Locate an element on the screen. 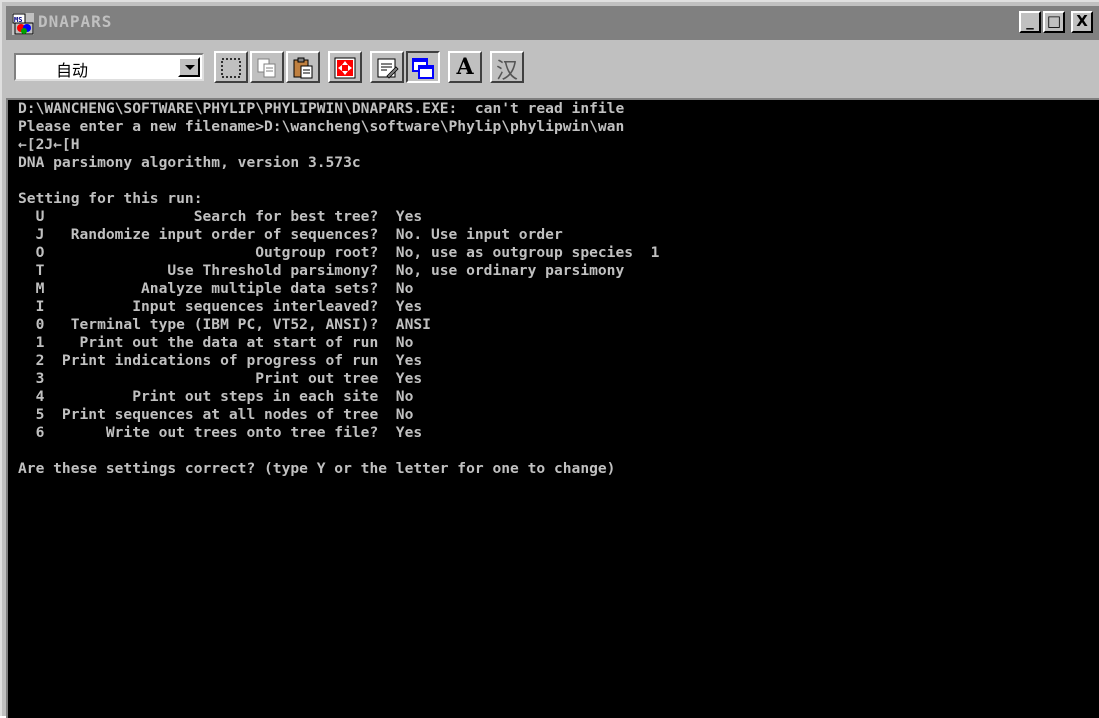  console-line: I Input sequences interleaved? Yes is located at coordinates (220, 306).